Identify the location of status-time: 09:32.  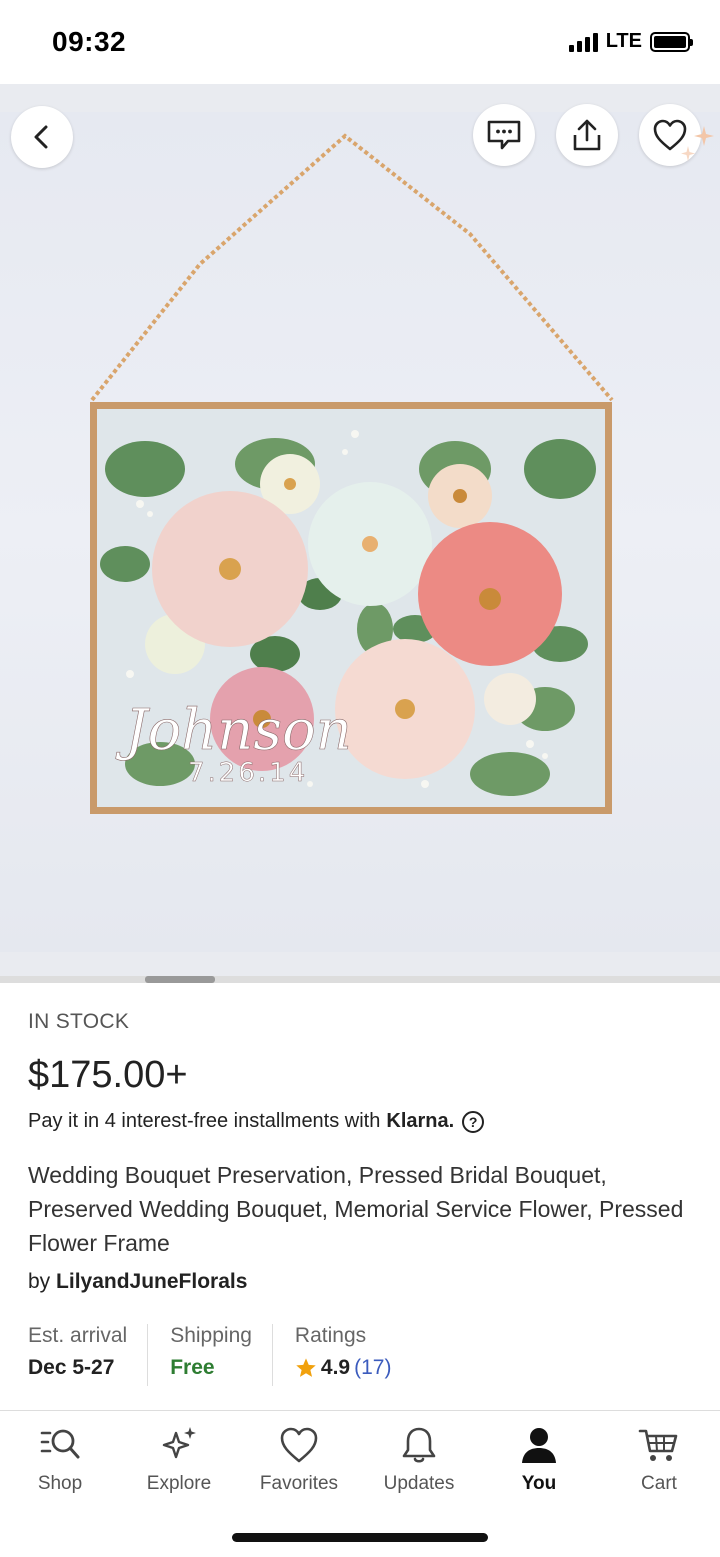
(89, 41).